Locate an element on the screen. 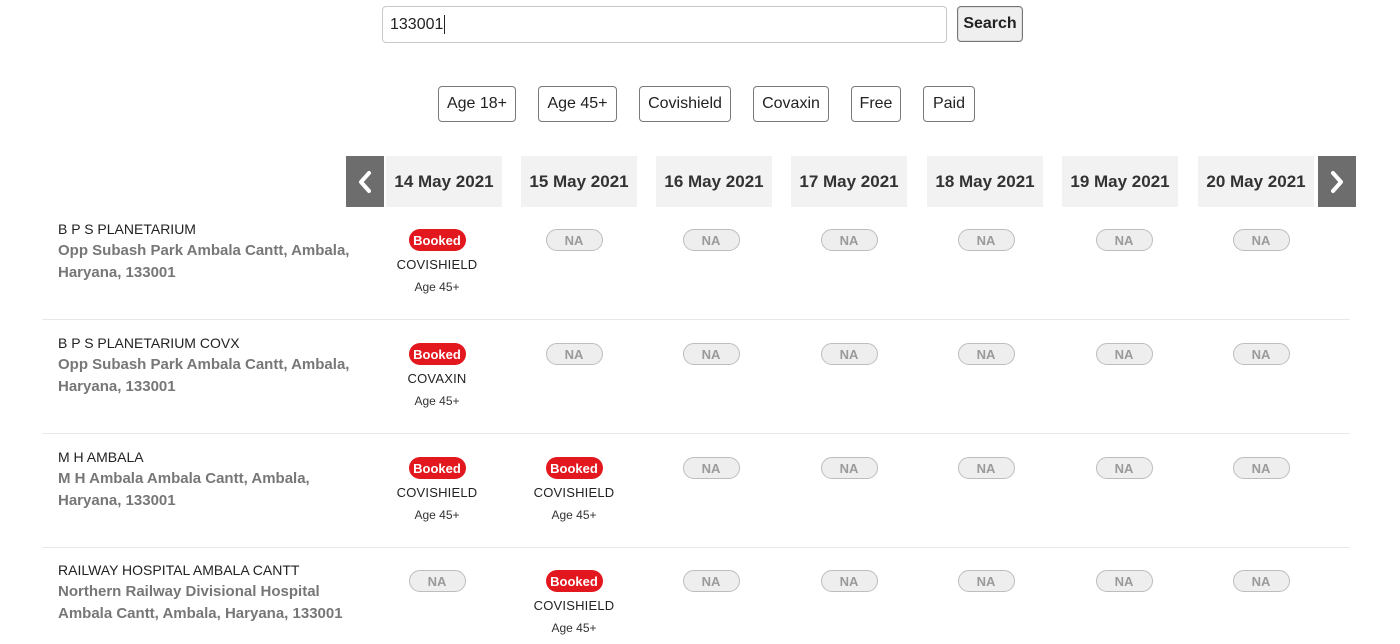 This screenshot has width=1400, height=644. filter-age-18-button: Age 18+ is located at coordinates (477, 104).